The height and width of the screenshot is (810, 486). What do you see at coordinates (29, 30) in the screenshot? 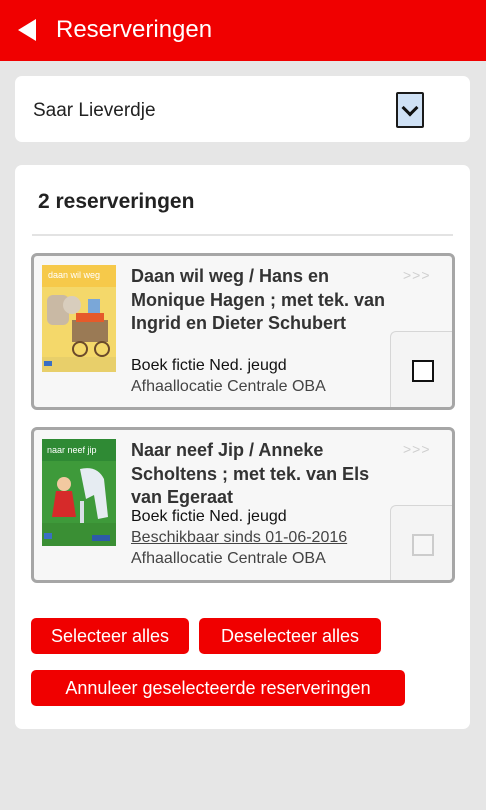
I see `back-arrow-icon` at bounding box center [29, 30].